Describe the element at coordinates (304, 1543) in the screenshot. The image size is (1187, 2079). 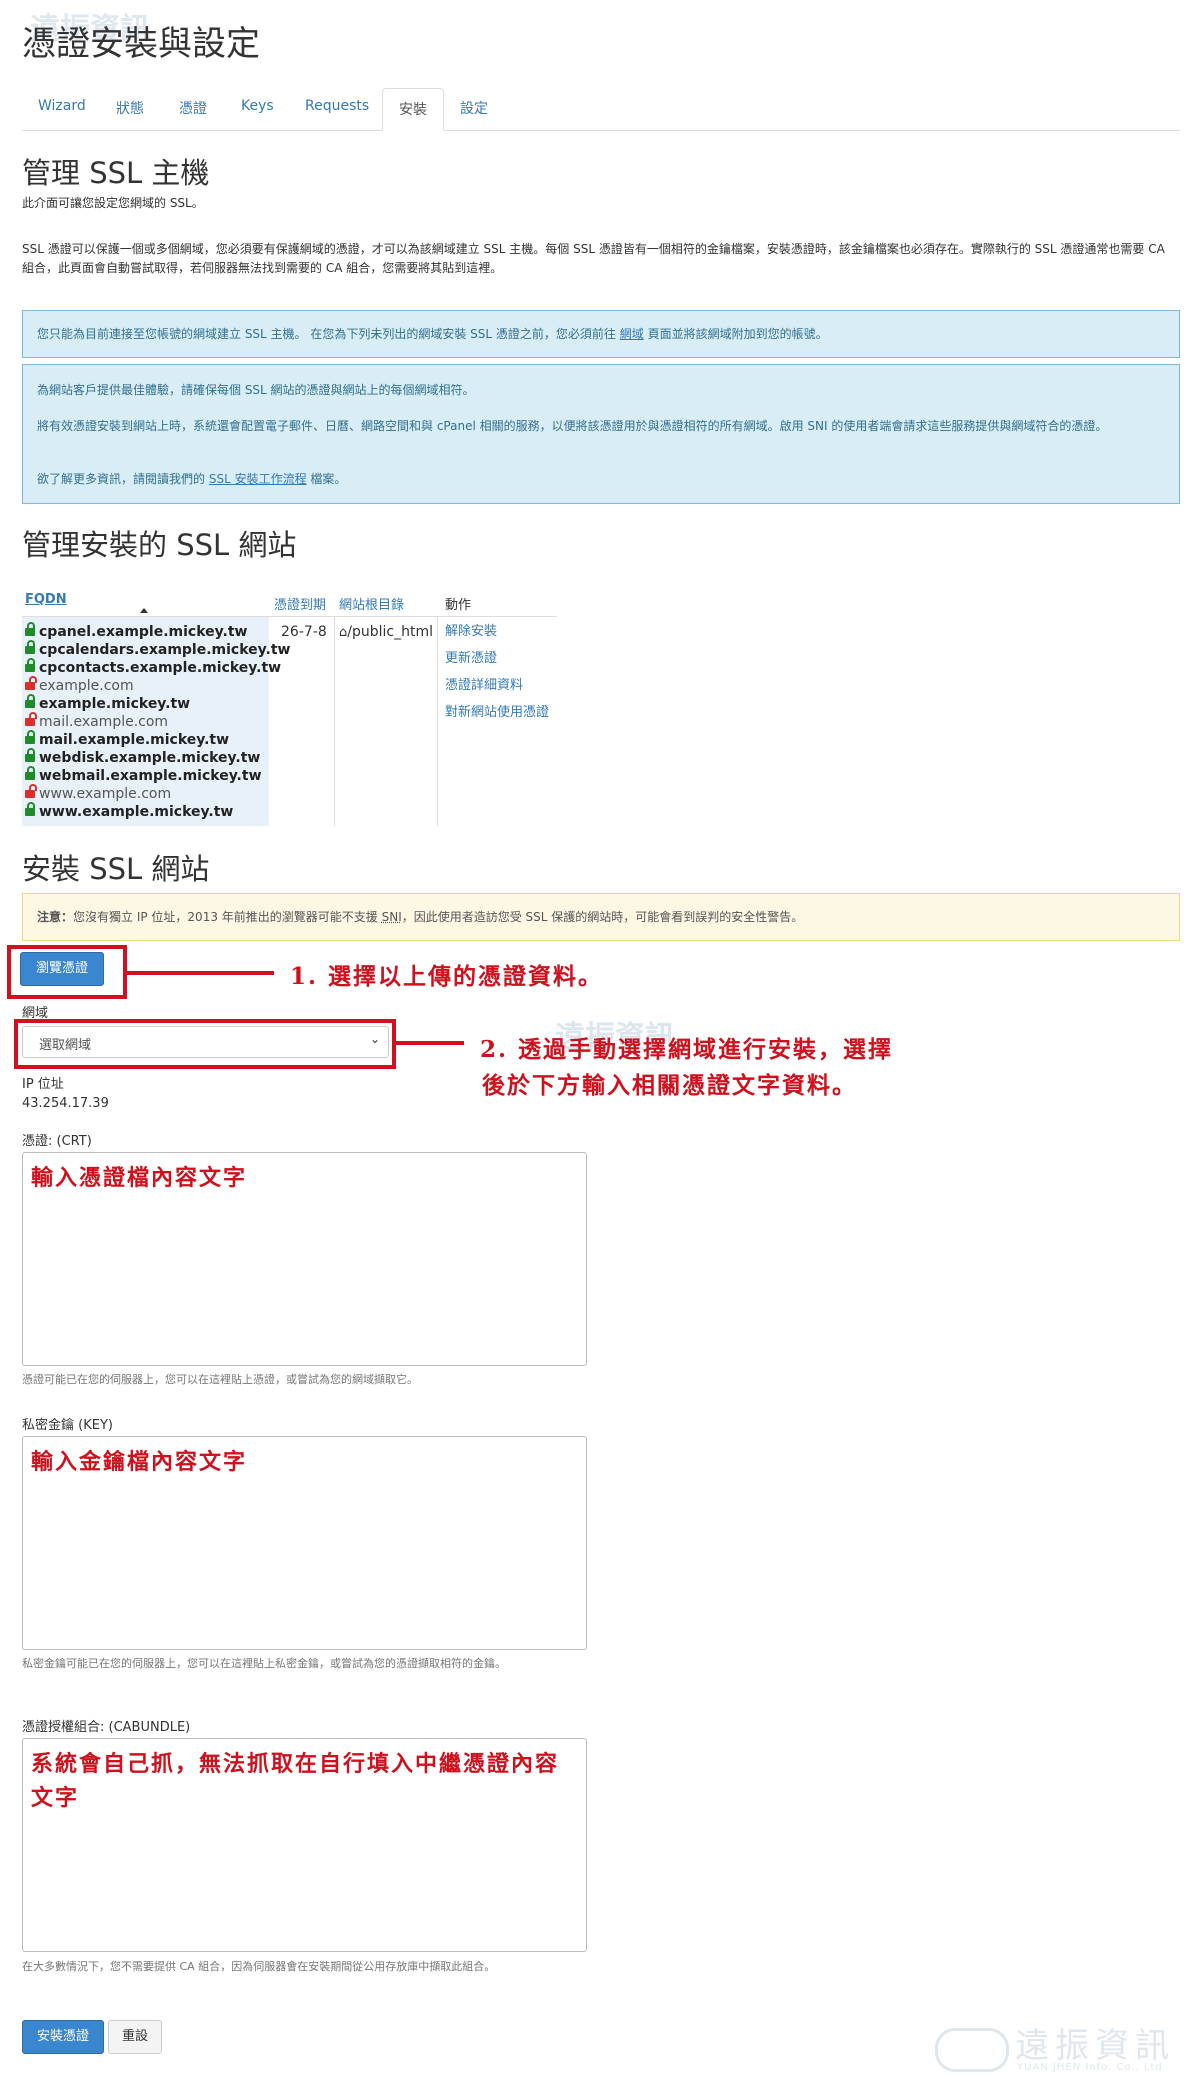
I see `key-textarea: 輸入金鑰檔內容文字` at that location.